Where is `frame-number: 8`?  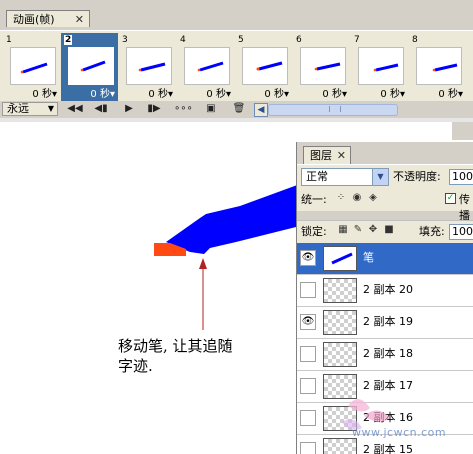 frame-number: 8 is located at coordinates (415, 40).